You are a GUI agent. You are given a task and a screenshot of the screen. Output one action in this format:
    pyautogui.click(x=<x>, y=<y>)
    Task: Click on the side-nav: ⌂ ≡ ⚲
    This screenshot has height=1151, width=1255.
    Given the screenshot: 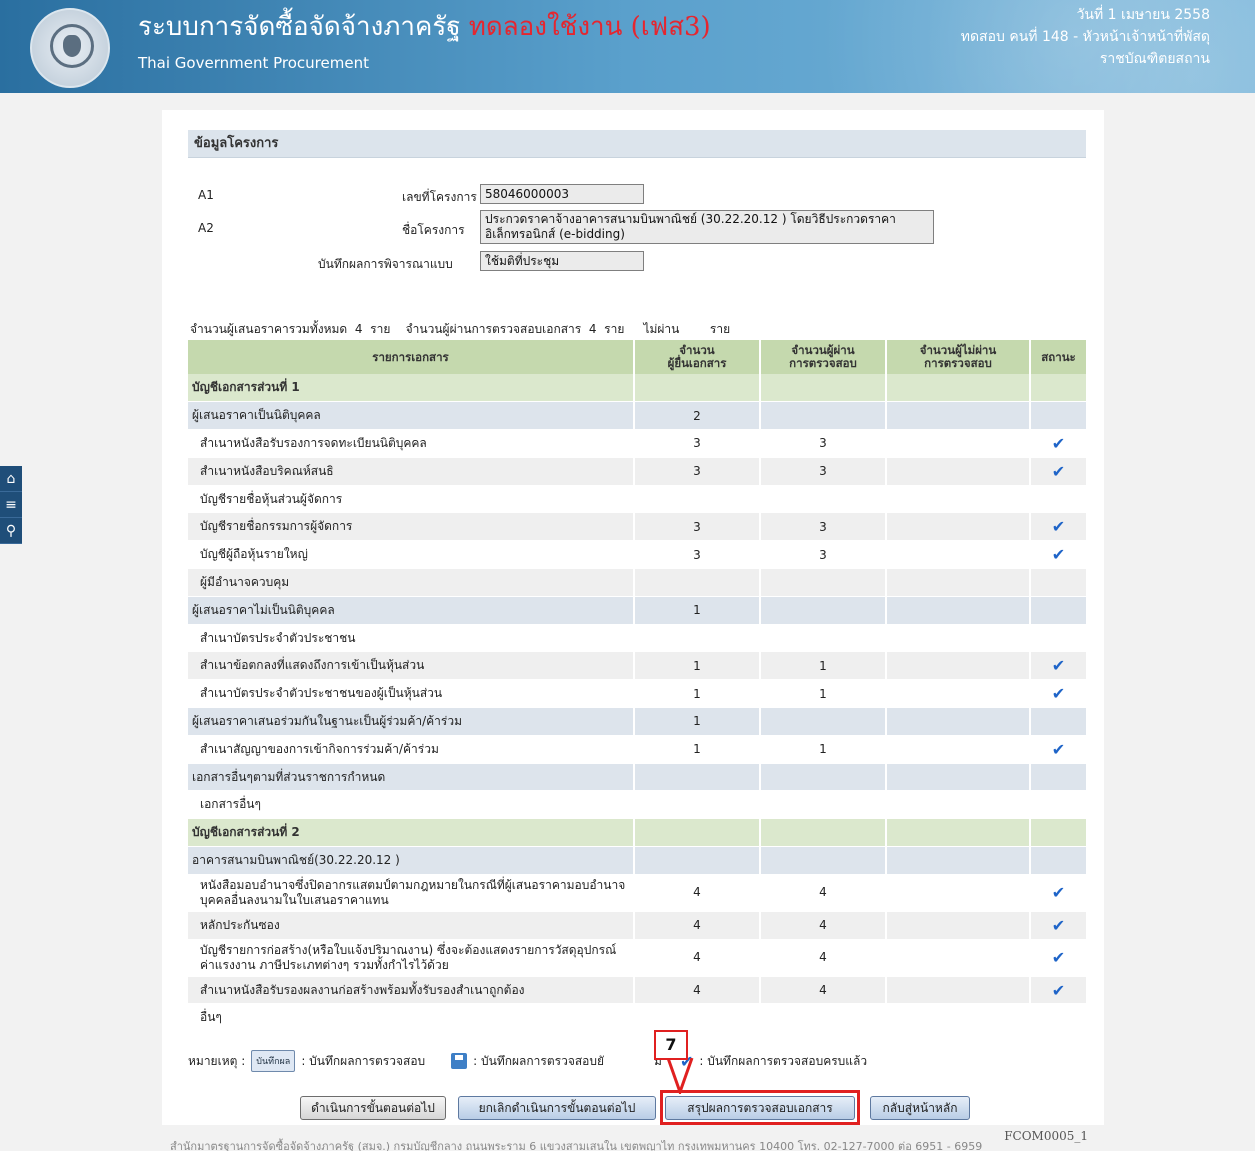 What is the action you would take?
    pyautogui.click(x=11, y=505)
    